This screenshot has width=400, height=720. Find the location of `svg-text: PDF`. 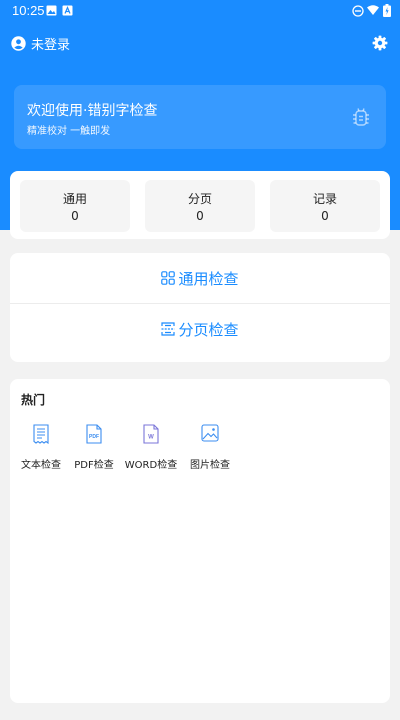

svg-text: PDF is located at coordinates (94, 437).